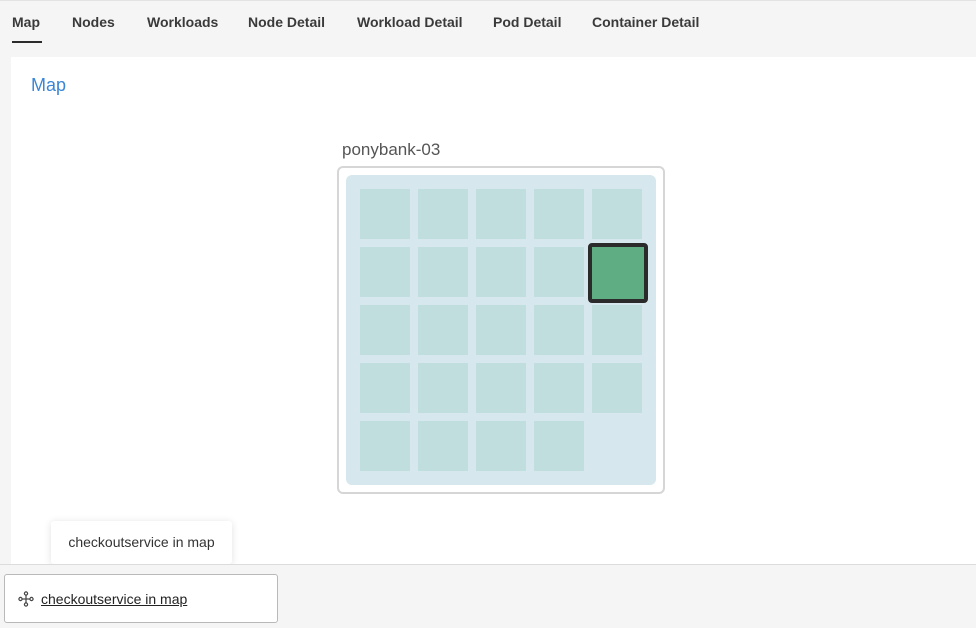 The image size is (976, 628). I want to click on tooltip: checkoutservice in map, so click(141, 542).